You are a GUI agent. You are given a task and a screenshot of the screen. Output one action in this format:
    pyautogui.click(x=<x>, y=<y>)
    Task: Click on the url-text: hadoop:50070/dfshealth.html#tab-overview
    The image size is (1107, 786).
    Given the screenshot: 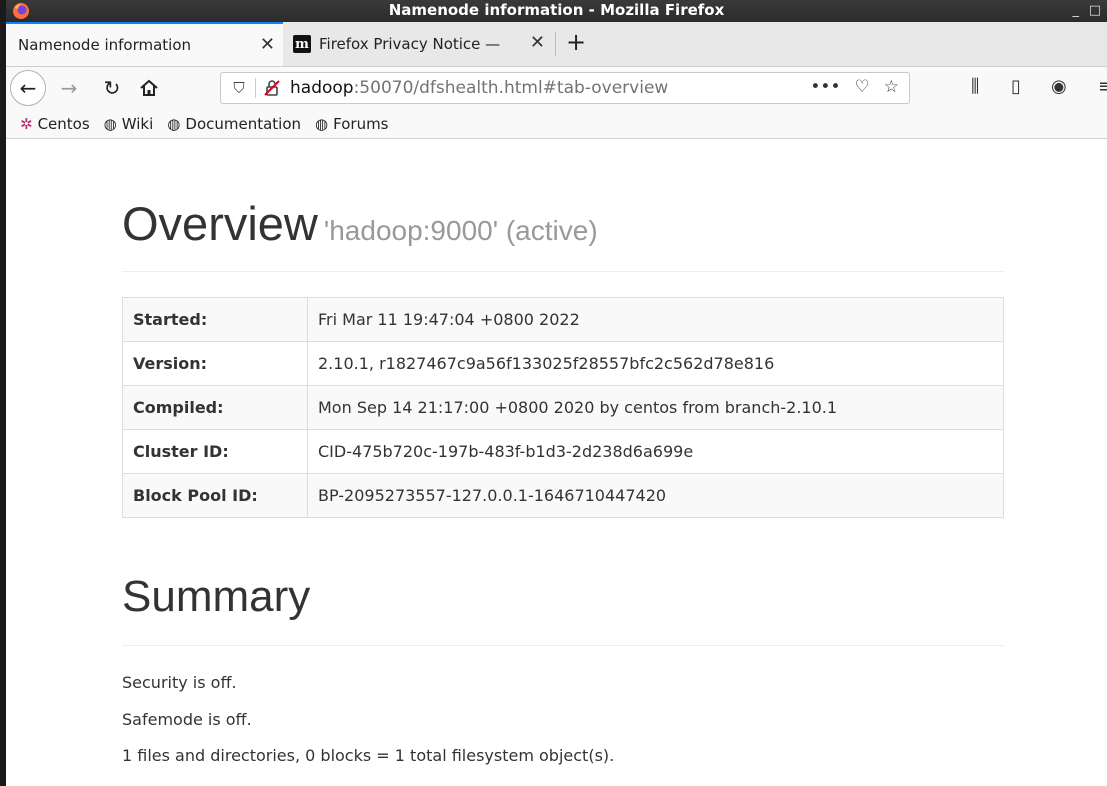 What is the action you would take?
    pyautogui.click(x=479, y=88)
    